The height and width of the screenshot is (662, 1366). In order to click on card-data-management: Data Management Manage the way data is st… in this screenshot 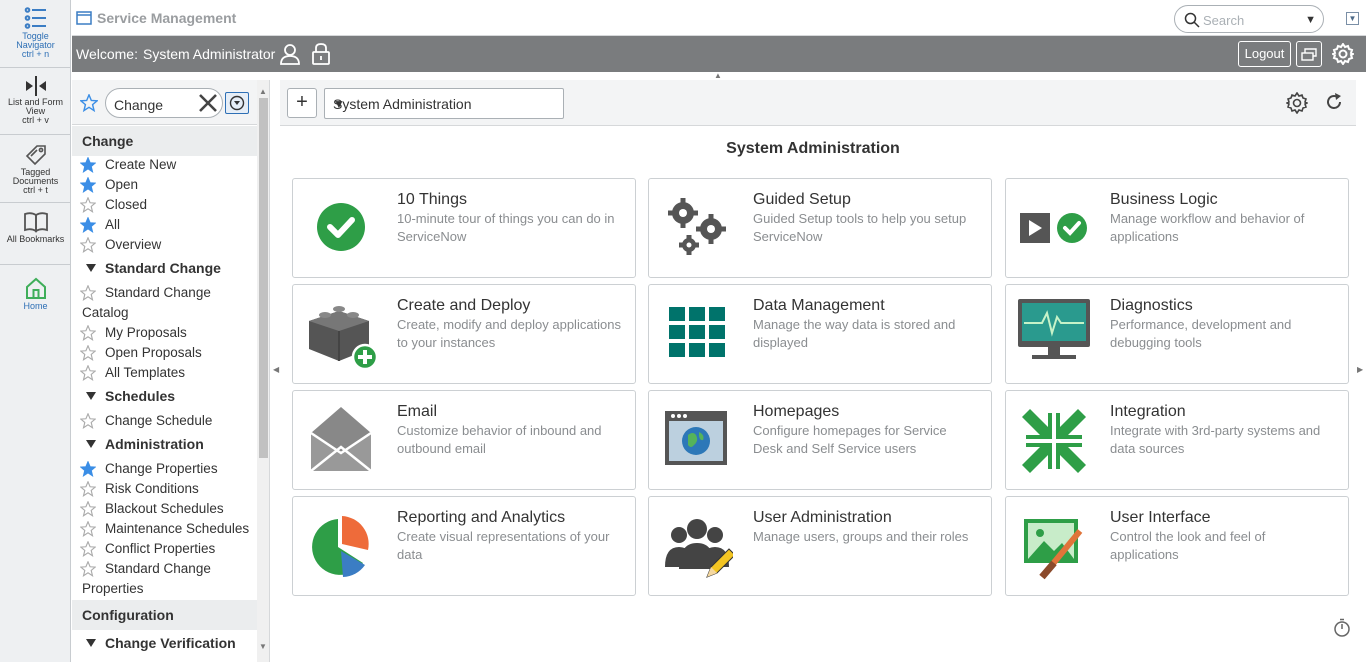, I will do `click(820, 334)`.